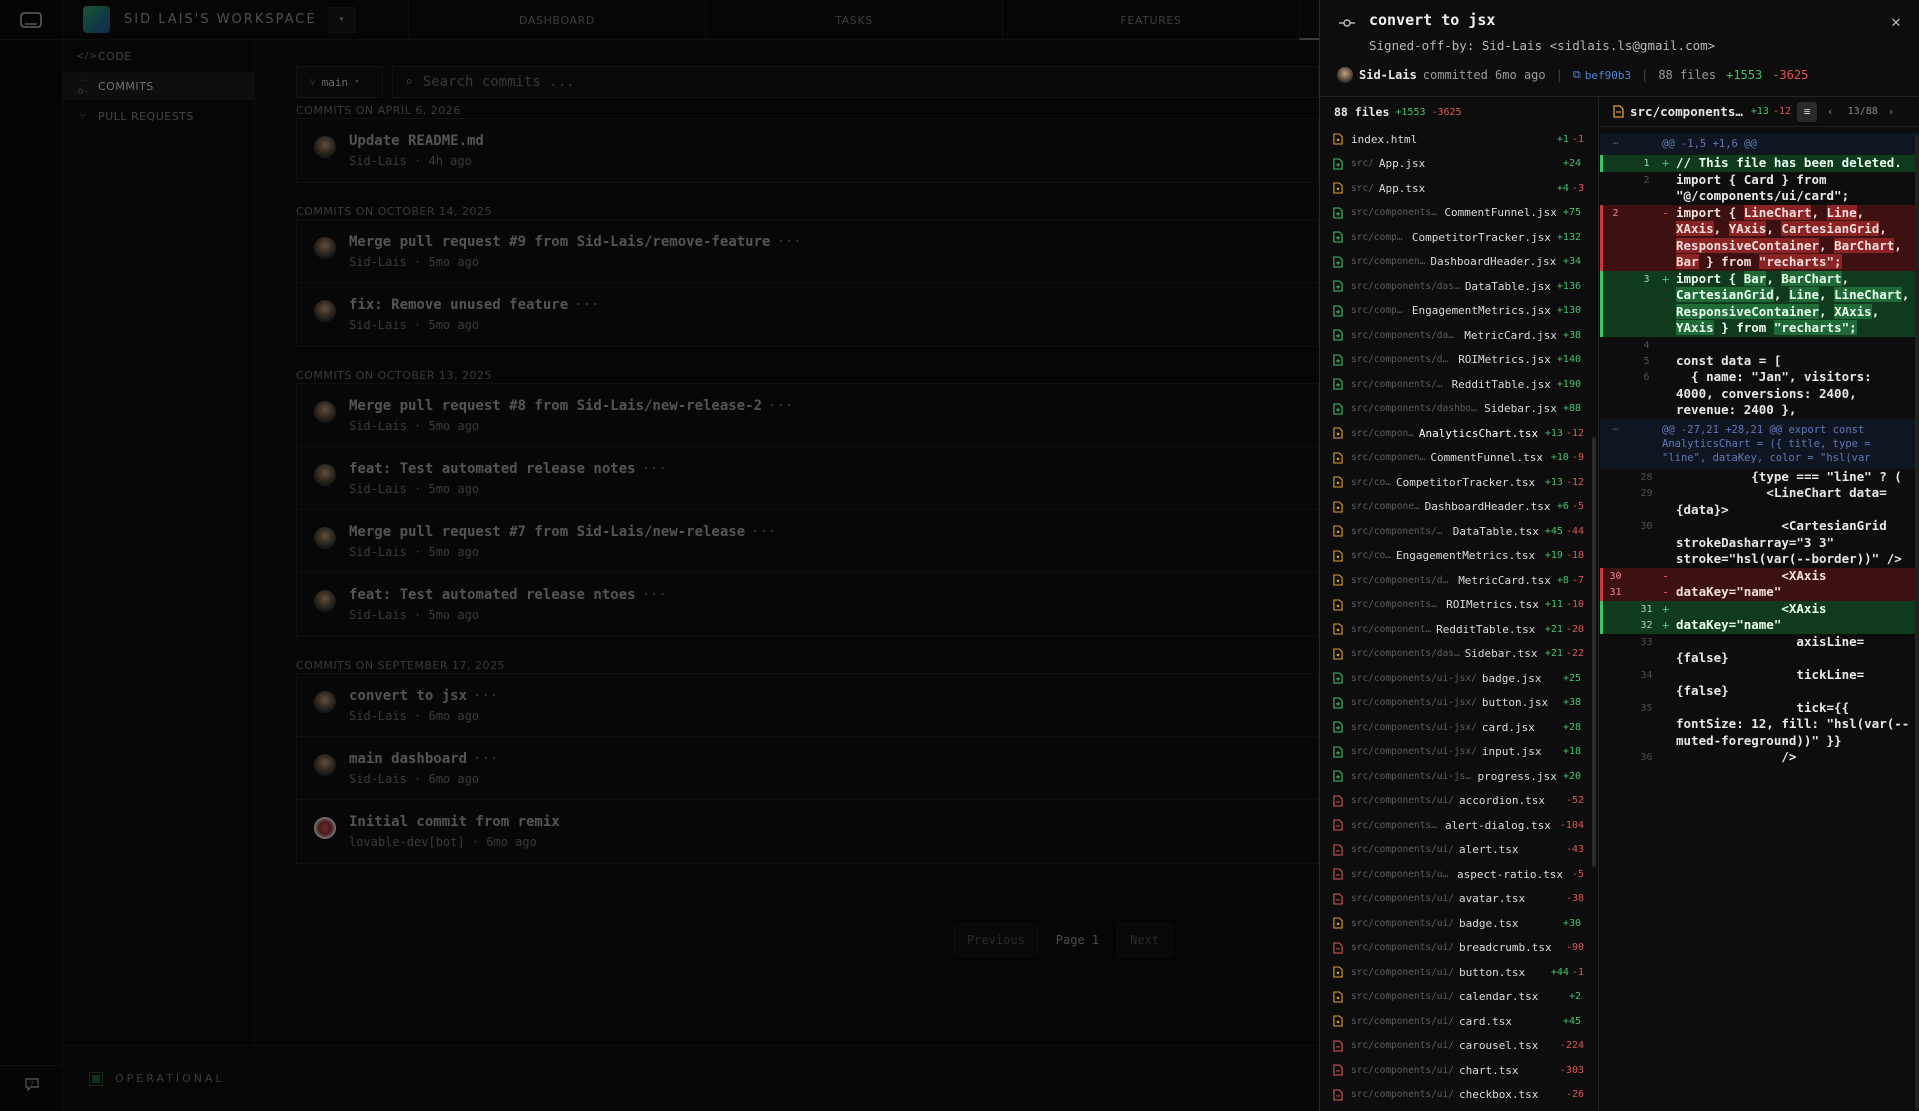 Image resolution: width=1919 pixels, height=1111 pixels. What do you see at coordinates (556, 20) in the screenshot?
I see `tab-dashboard: DASHBOARD` at bounding box center [556, 20].